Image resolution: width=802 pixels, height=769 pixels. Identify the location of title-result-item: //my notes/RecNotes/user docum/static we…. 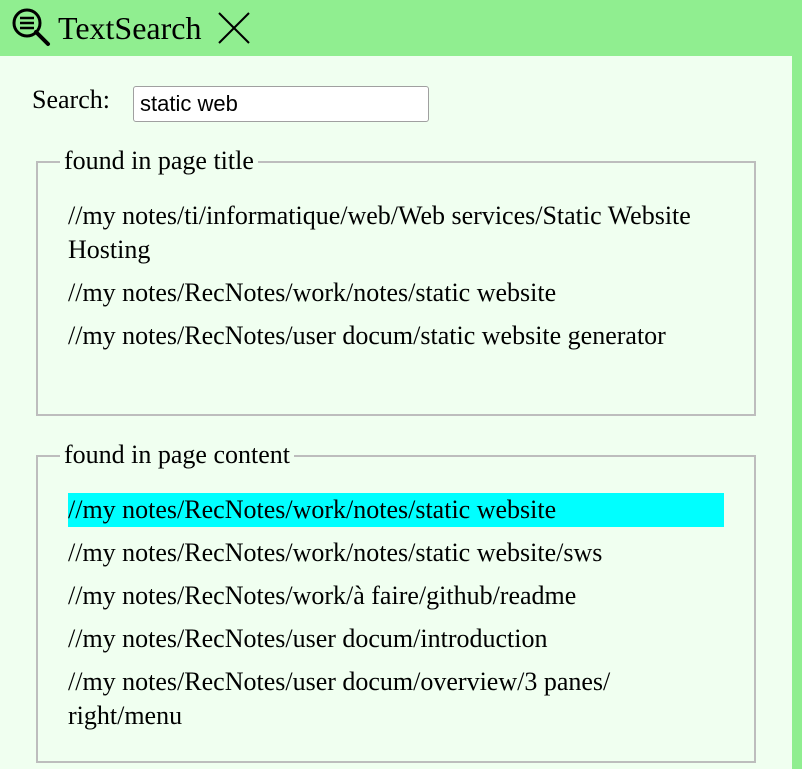
(396, 336).